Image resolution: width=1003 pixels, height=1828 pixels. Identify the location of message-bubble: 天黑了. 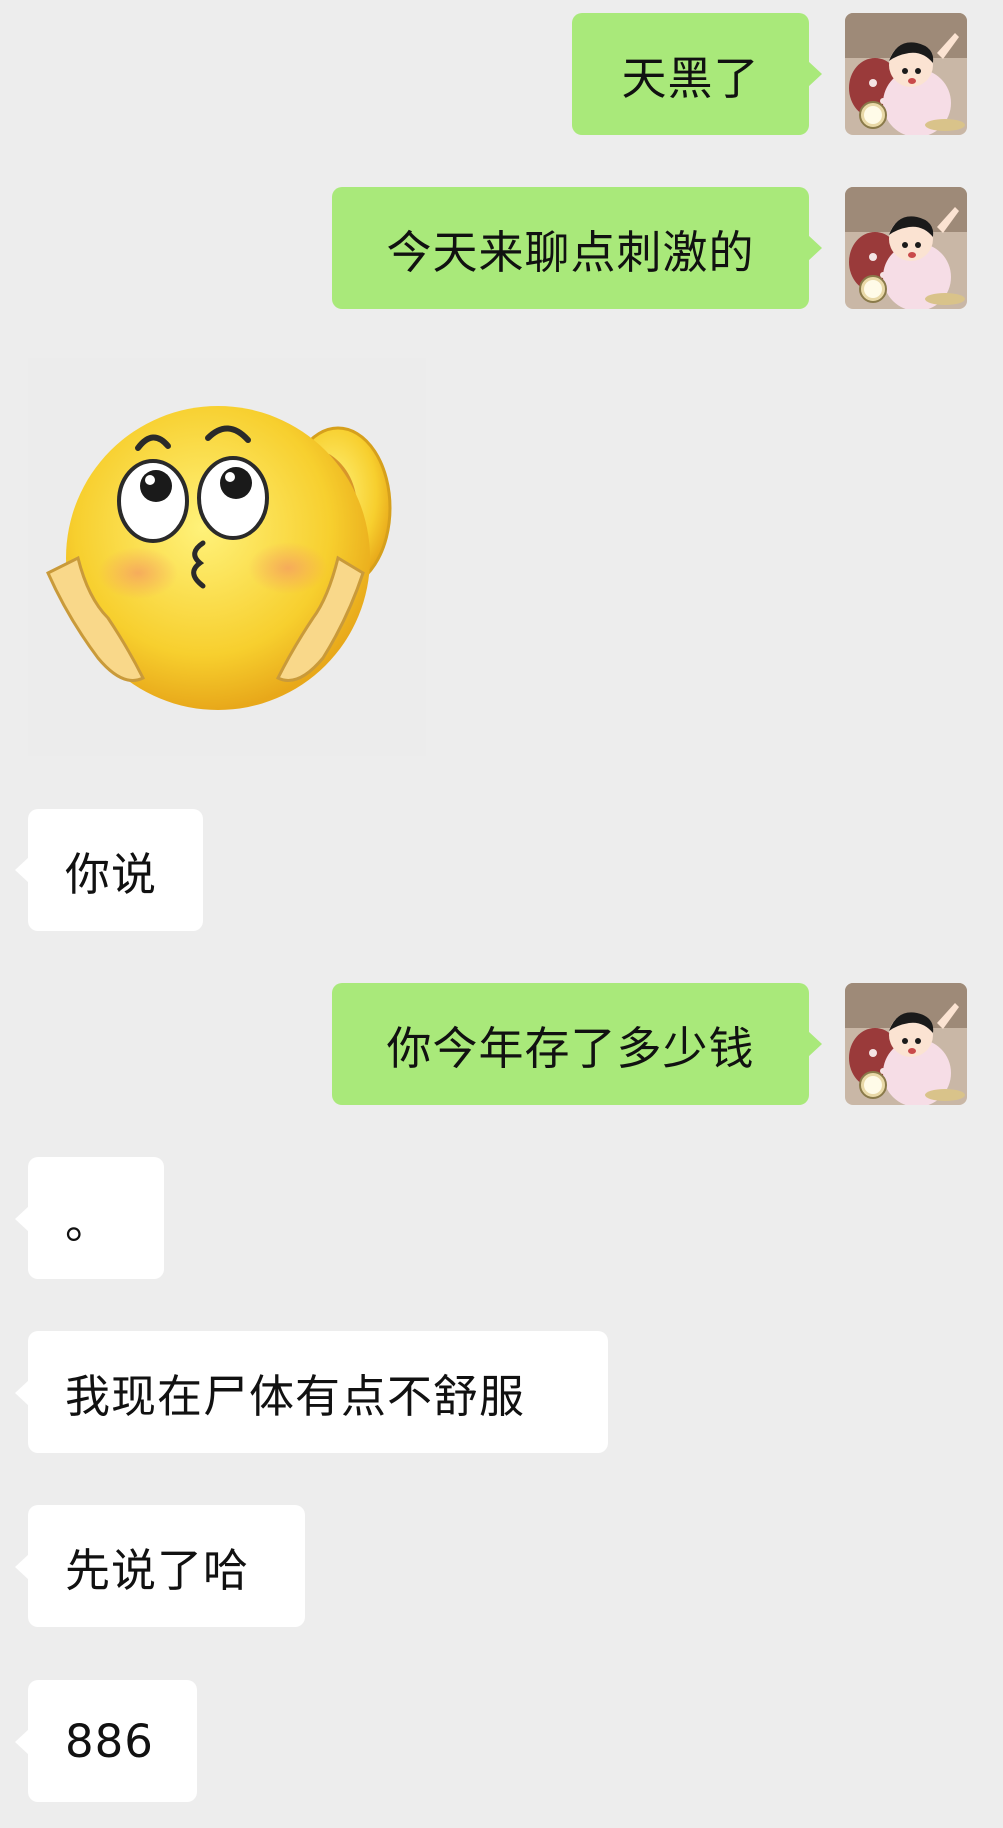
(690, 74).